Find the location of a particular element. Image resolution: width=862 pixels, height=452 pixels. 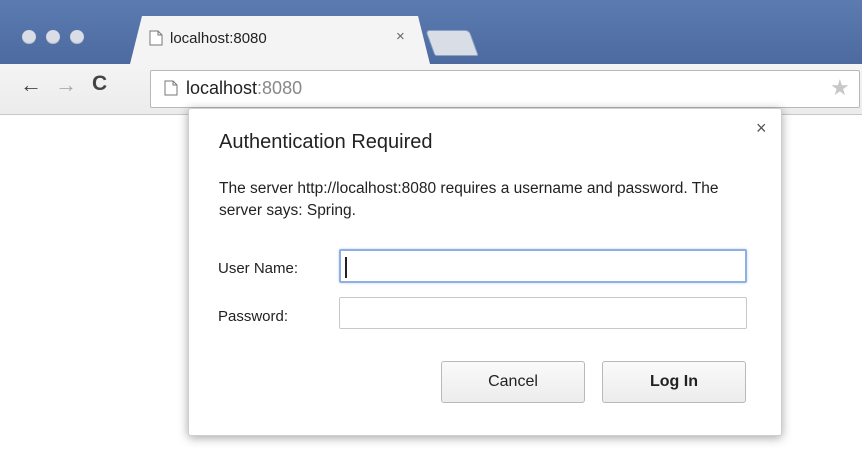

new-tab-button is located at coordinates (452, 43).